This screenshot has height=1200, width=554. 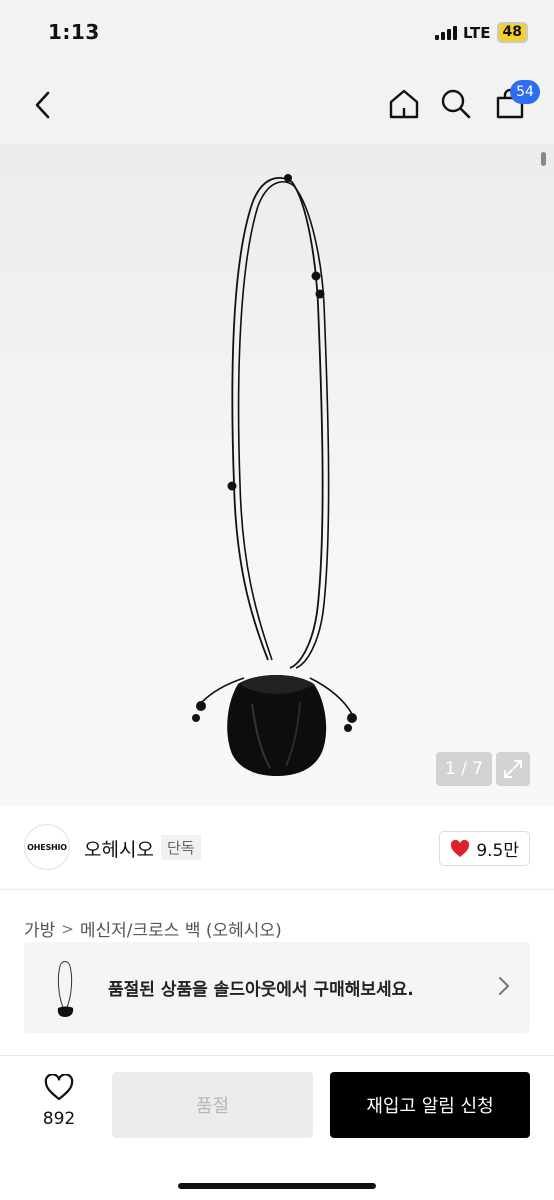 I want to click on status-indicators: LTE 48, so click(x=481, y=32).